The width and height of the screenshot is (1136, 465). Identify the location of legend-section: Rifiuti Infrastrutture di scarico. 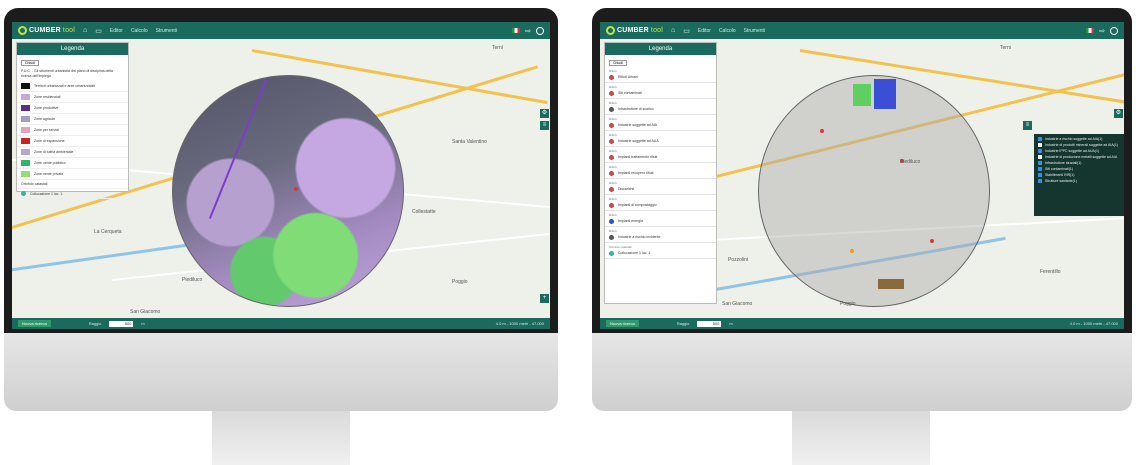
(660, 107).